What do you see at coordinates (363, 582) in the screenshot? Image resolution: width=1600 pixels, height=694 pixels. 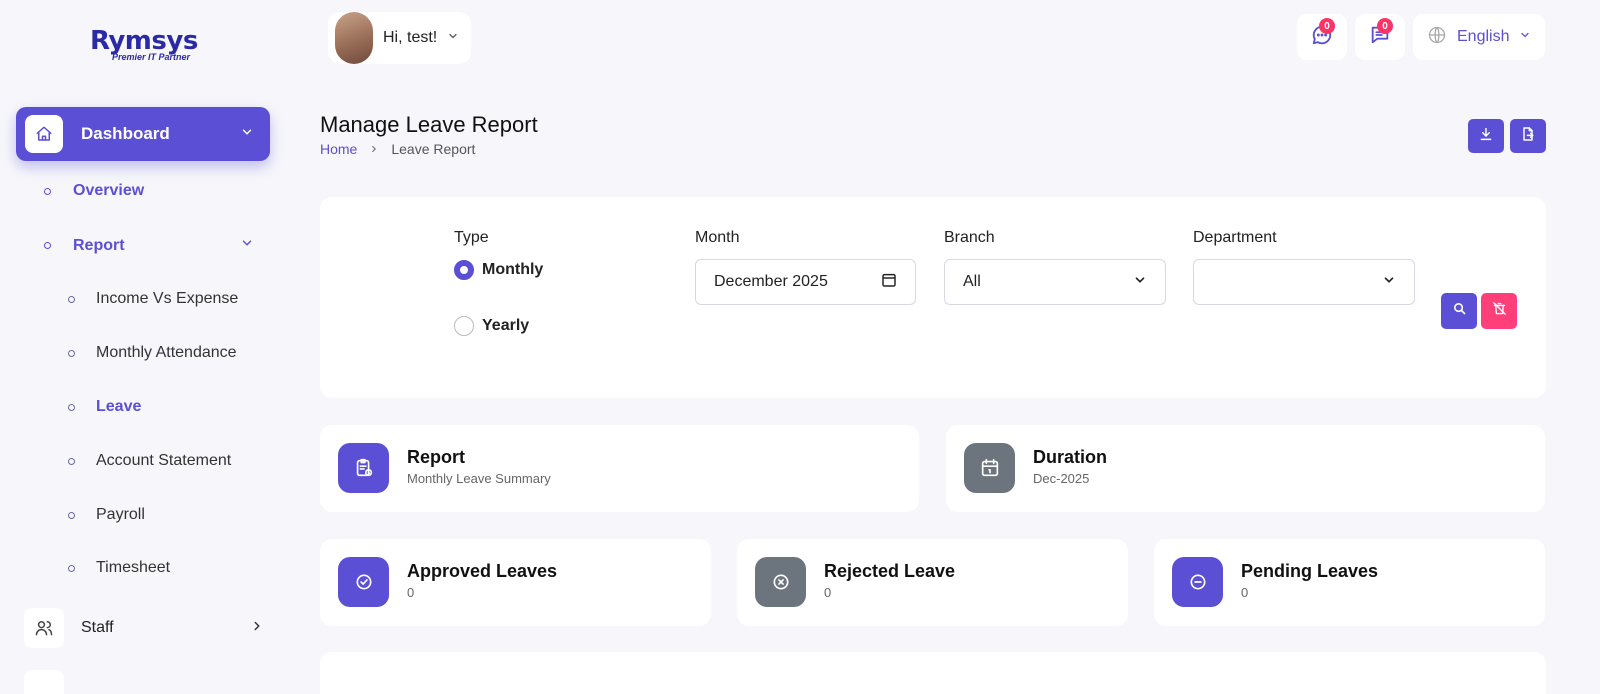 I see `circle-check-icon` at bounding box center [363, 582].